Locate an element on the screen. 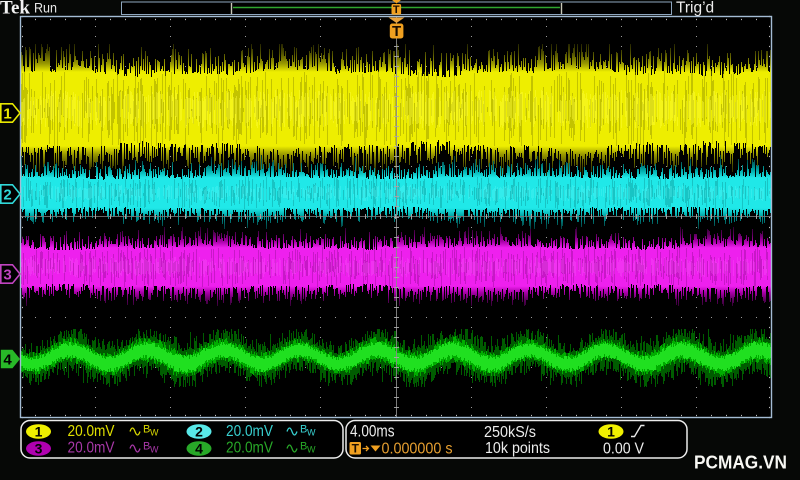 The width and height of the screenshot is (800, 480). svg-text: 0.00 V is located at coordinates (623, 449).